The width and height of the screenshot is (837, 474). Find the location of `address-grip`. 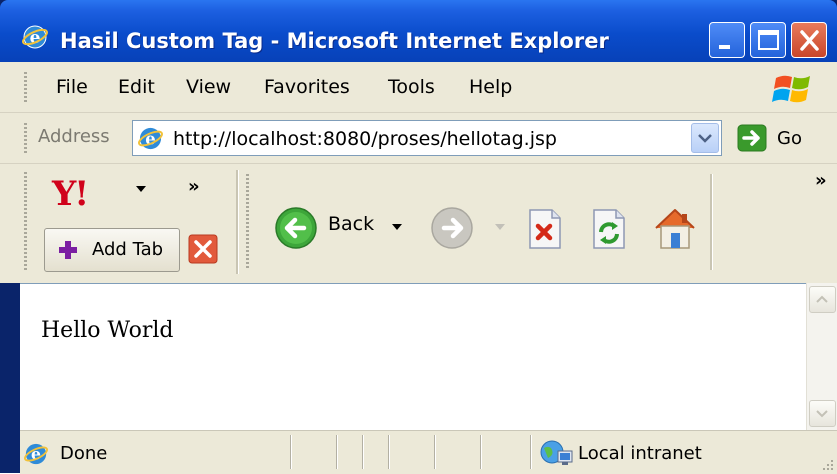

address-grip is located at coordinates (25, 138).